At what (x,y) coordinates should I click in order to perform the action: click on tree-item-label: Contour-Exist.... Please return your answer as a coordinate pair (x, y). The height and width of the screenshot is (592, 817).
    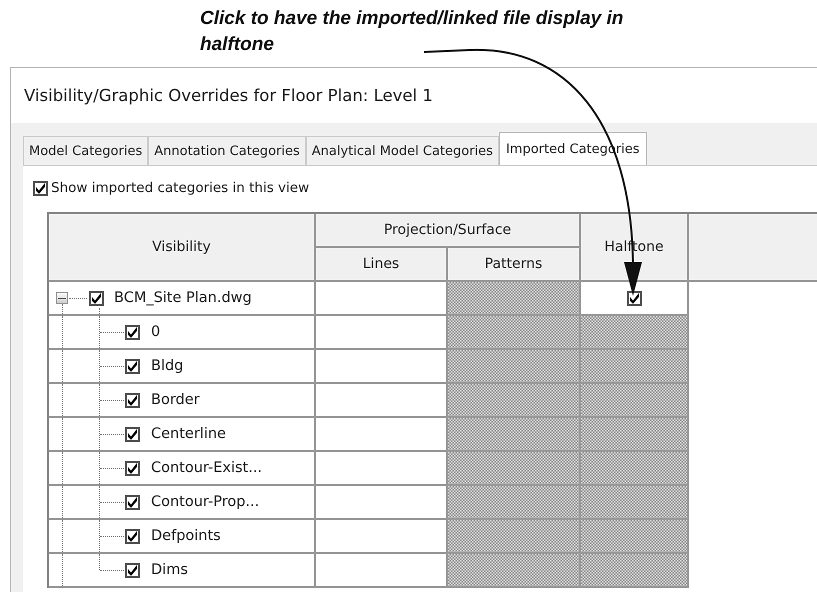
    Looking at the image, I should click on (206, 468).